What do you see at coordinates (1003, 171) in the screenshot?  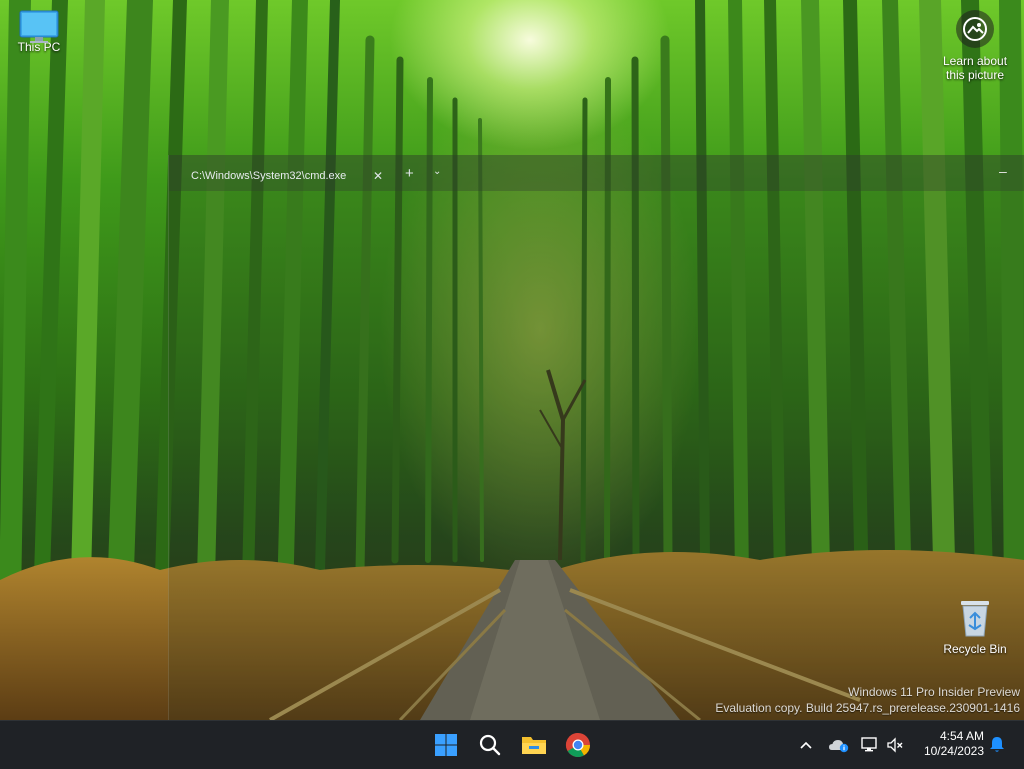 I see `minimize-button: –` at bounding box center [1003, 171].